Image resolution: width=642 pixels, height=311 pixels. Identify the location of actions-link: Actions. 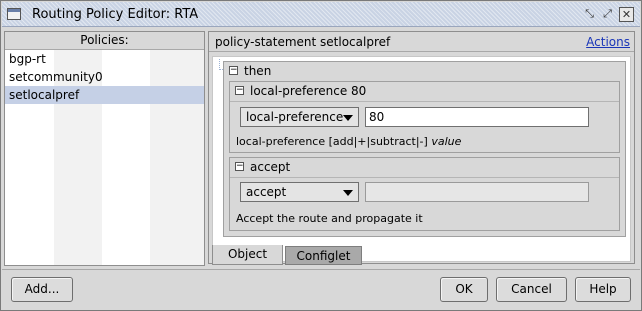
(608, 42).